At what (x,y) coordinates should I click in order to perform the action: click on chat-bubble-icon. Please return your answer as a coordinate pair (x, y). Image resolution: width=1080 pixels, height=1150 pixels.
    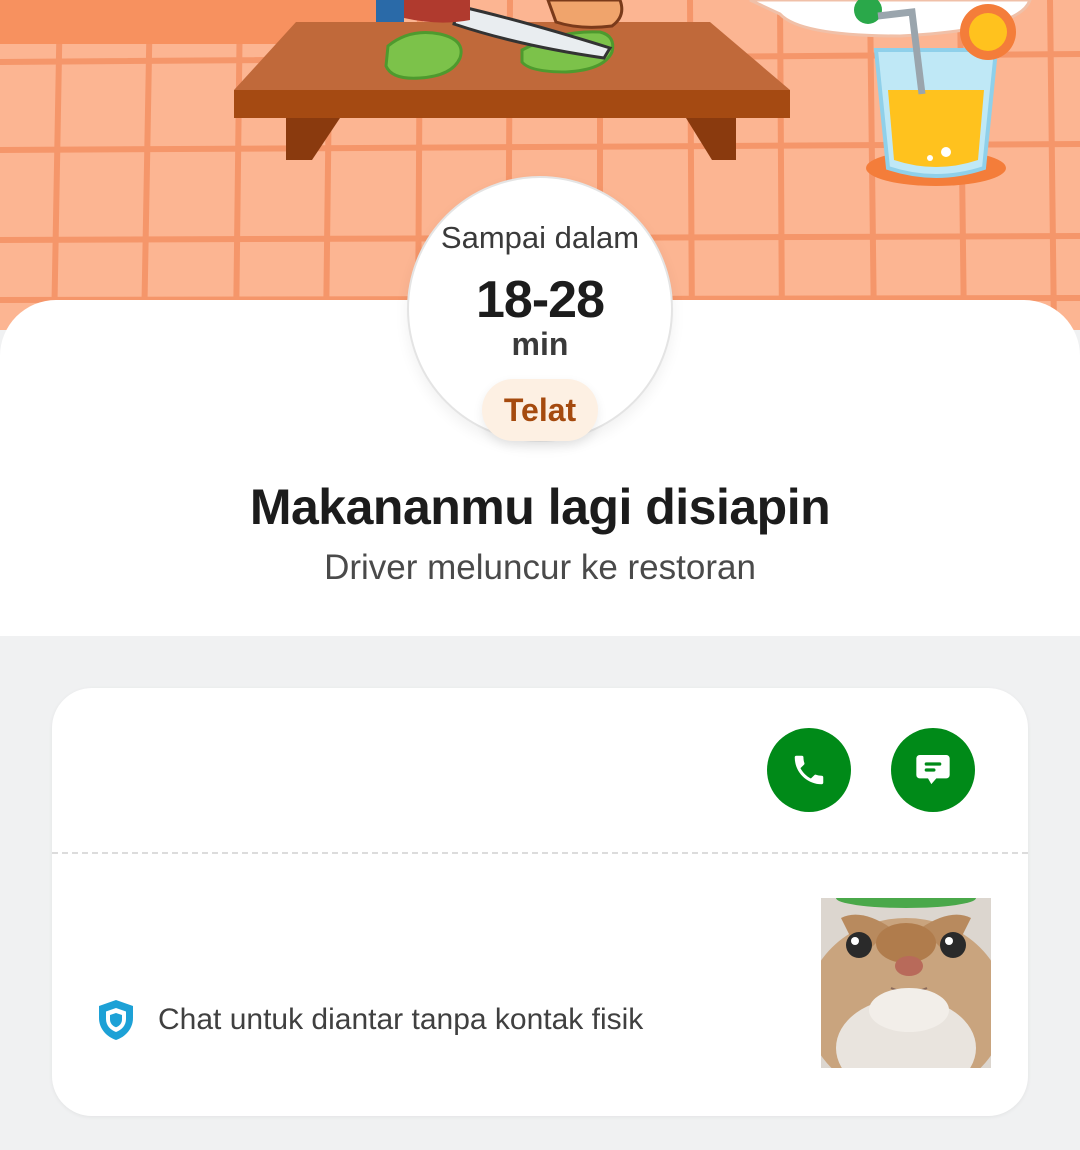
    Looking at the image, I should click on (933, 770).